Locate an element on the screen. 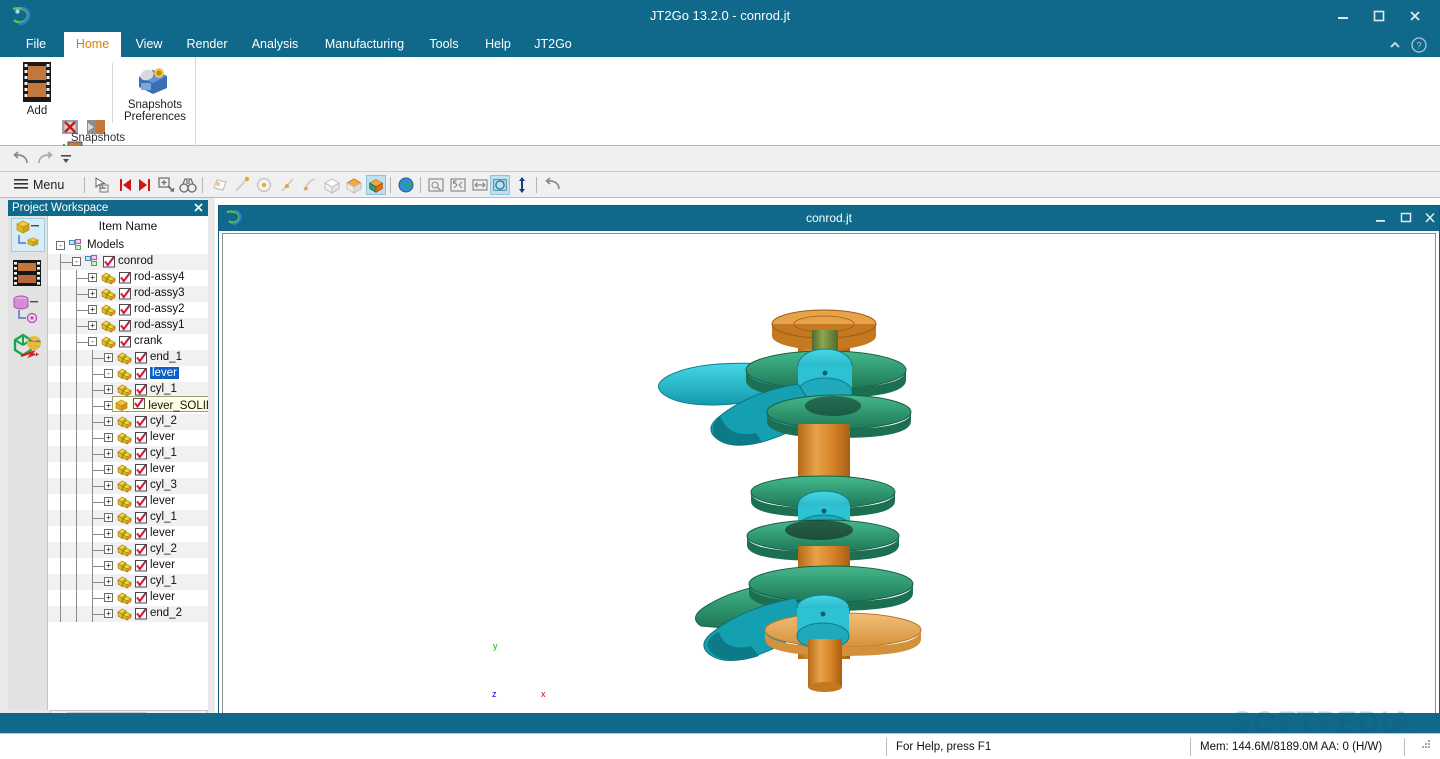  tab-help: Help is located at coordinates (498, 44).